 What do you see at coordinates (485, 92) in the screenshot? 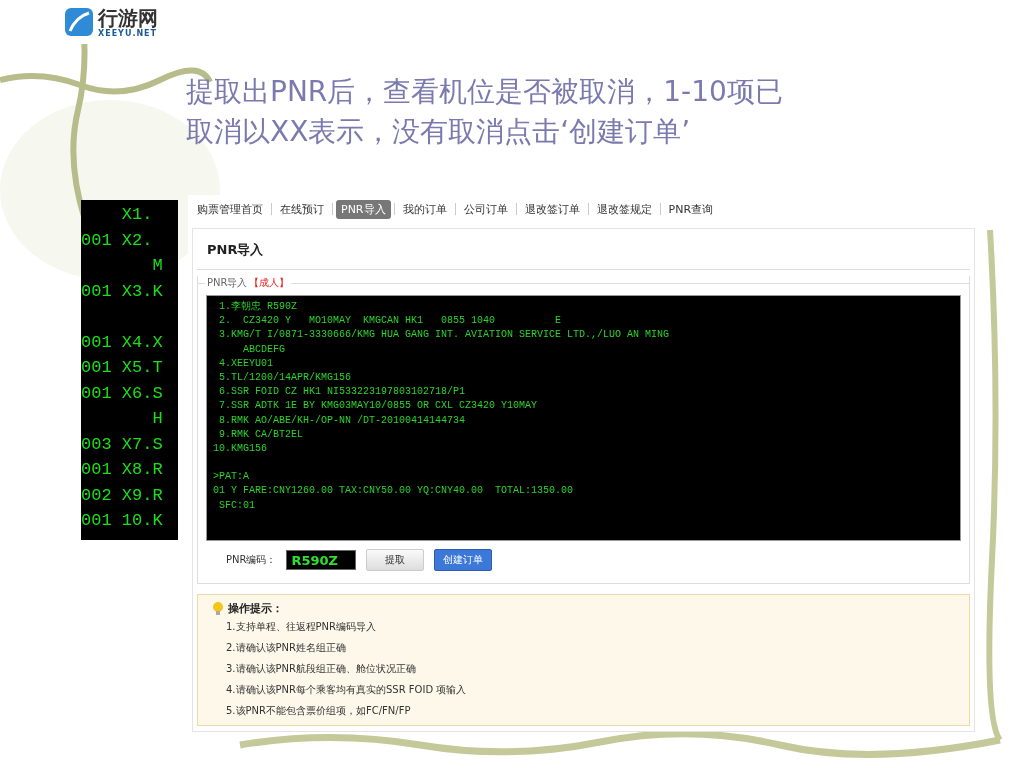
I see `slide-title: 提取出PNR后，查看机位是否被取消，1-10项已` at bounding box center [485, 92].